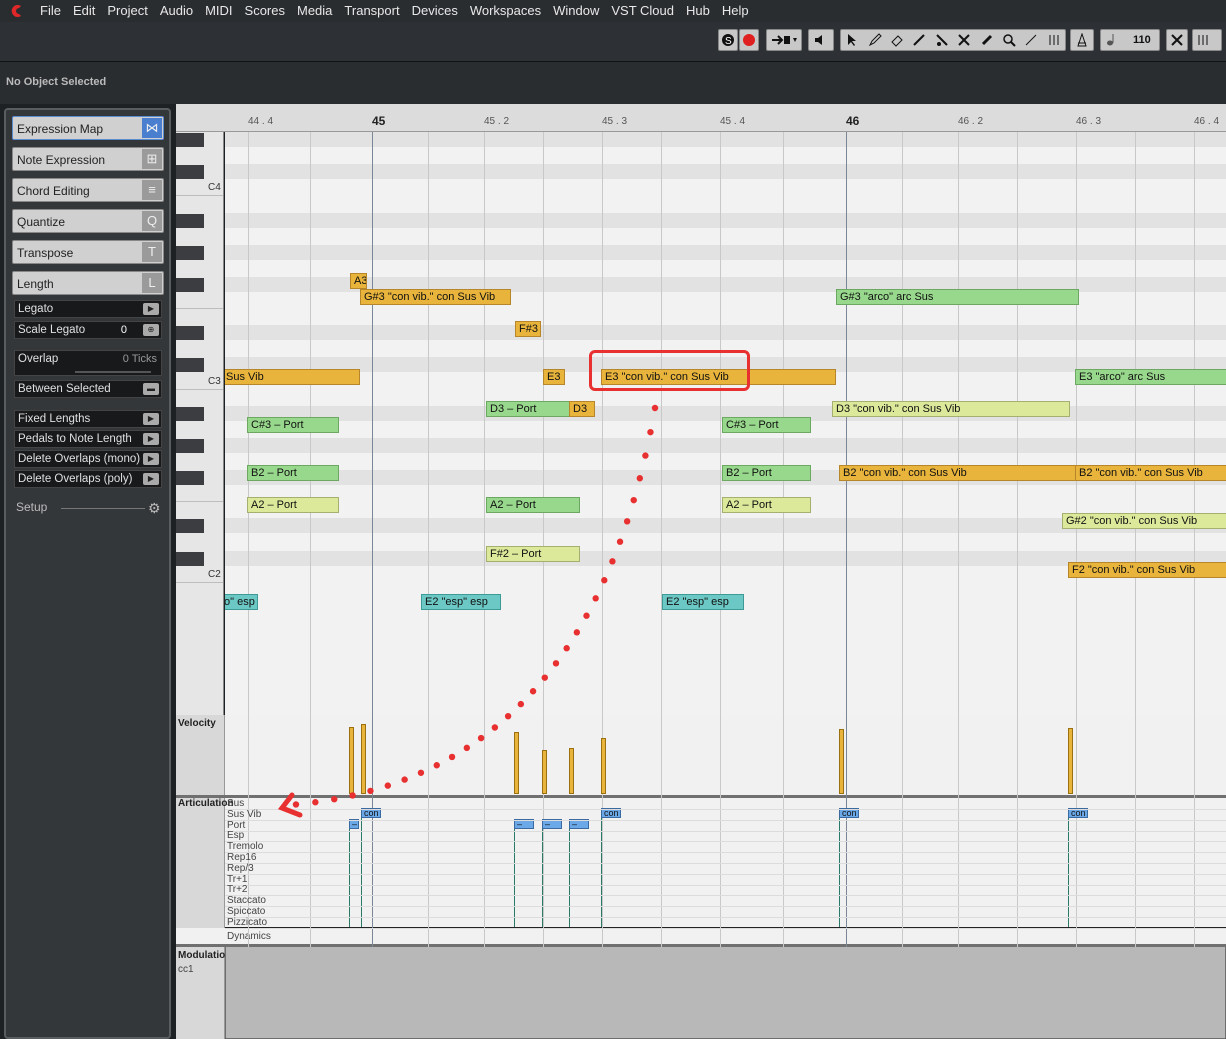  I want to click on menu-scores: Scores, so click(265, 11).